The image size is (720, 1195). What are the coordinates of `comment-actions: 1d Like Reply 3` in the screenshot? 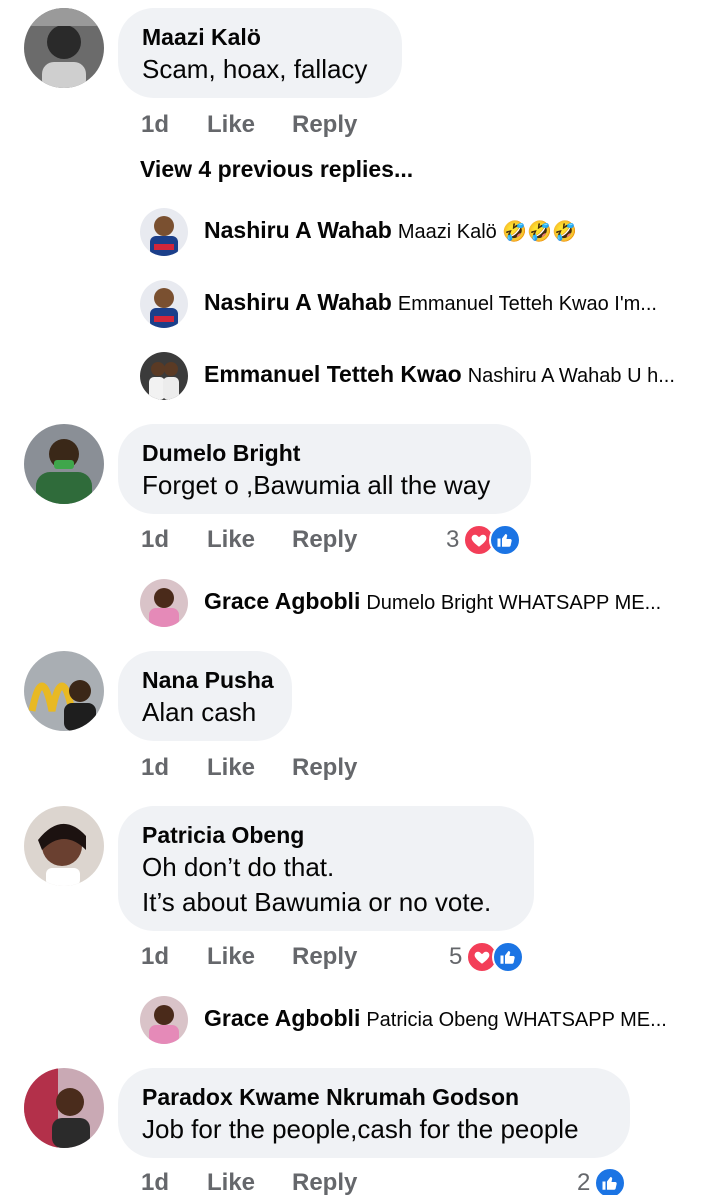 It's located at (360, 540).